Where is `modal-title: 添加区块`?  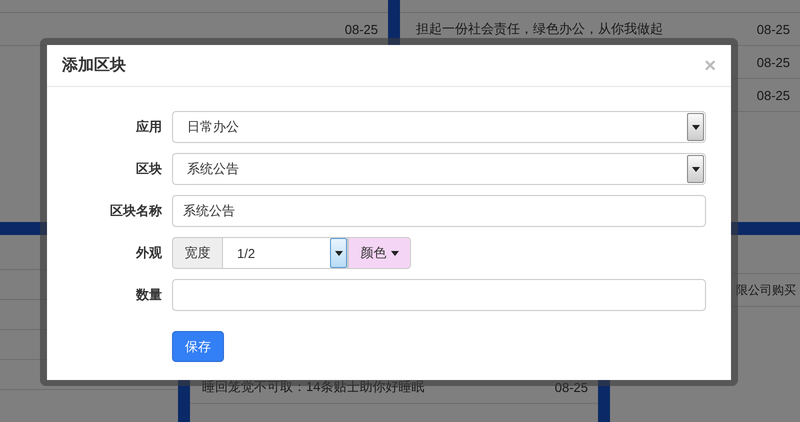
modal-title: 添加区块 is located at coordinates (94, 66).